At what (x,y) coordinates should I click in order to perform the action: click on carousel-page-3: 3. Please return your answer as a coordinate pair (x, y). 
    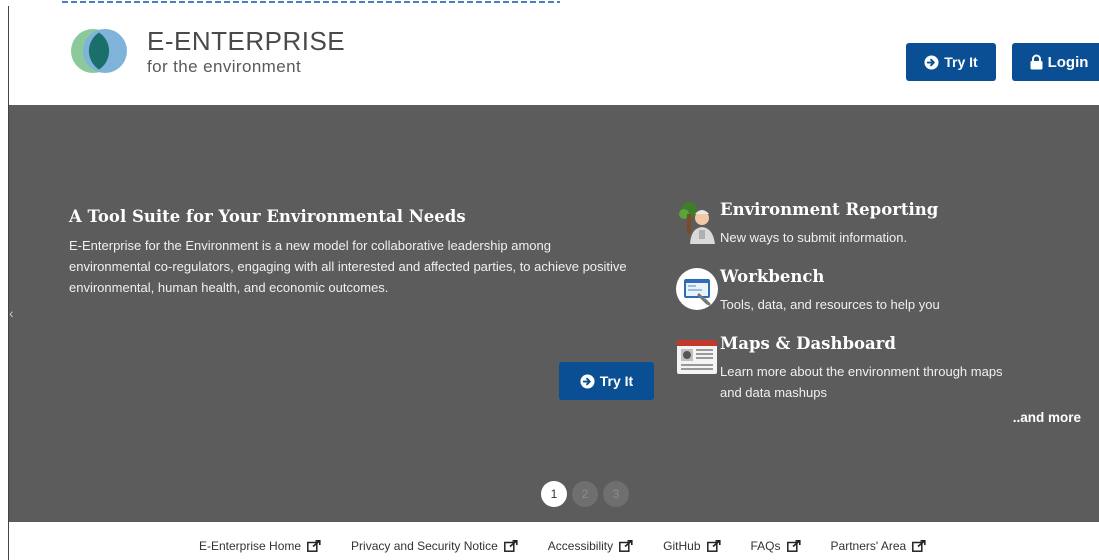
    Looking at the image, I should click on (616, 494).